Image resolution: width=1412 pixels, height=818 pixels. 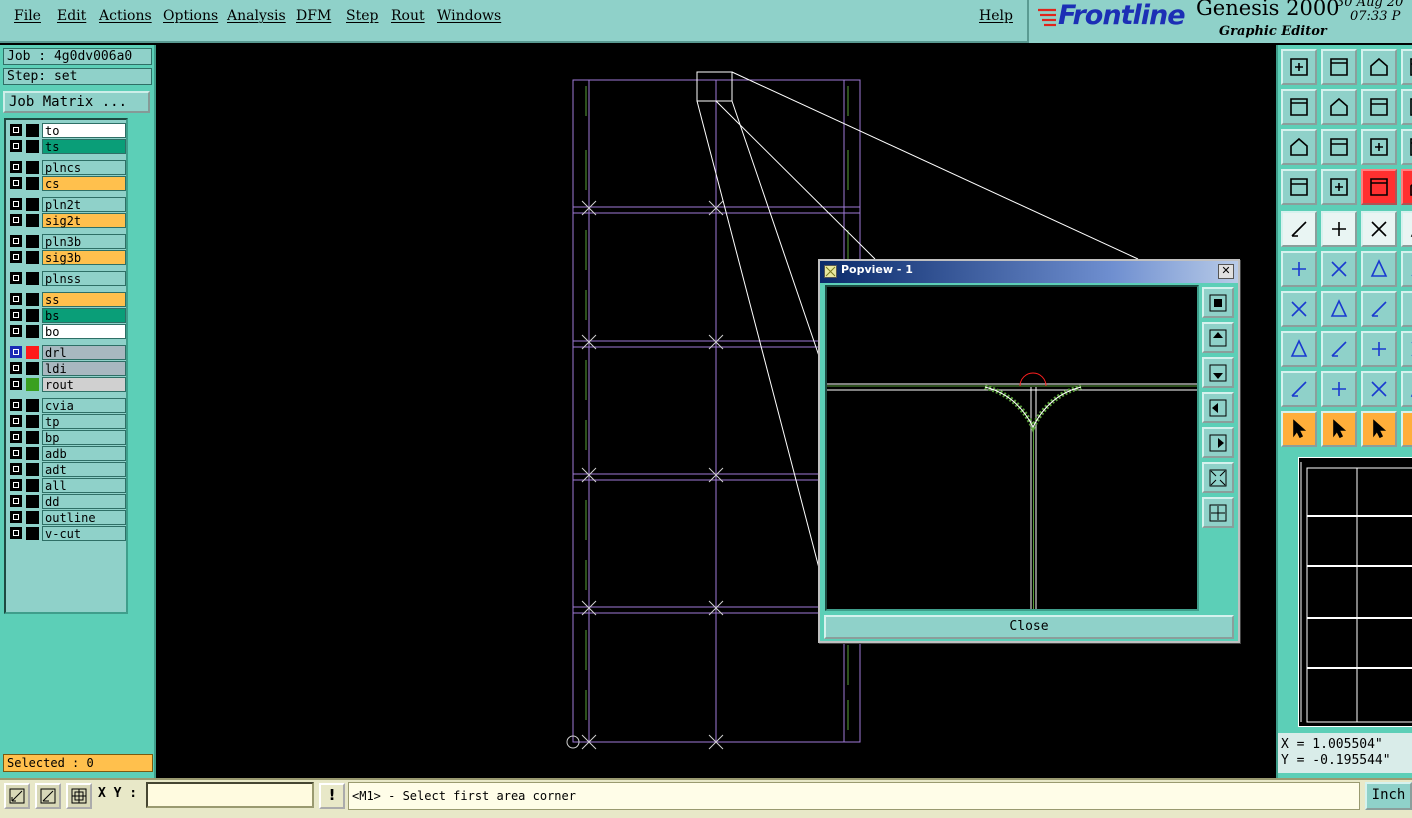 What do you see at coordinates (79, 796) in the screenshot?
I see `grid-snap-button` at bounding box center [79, 796].